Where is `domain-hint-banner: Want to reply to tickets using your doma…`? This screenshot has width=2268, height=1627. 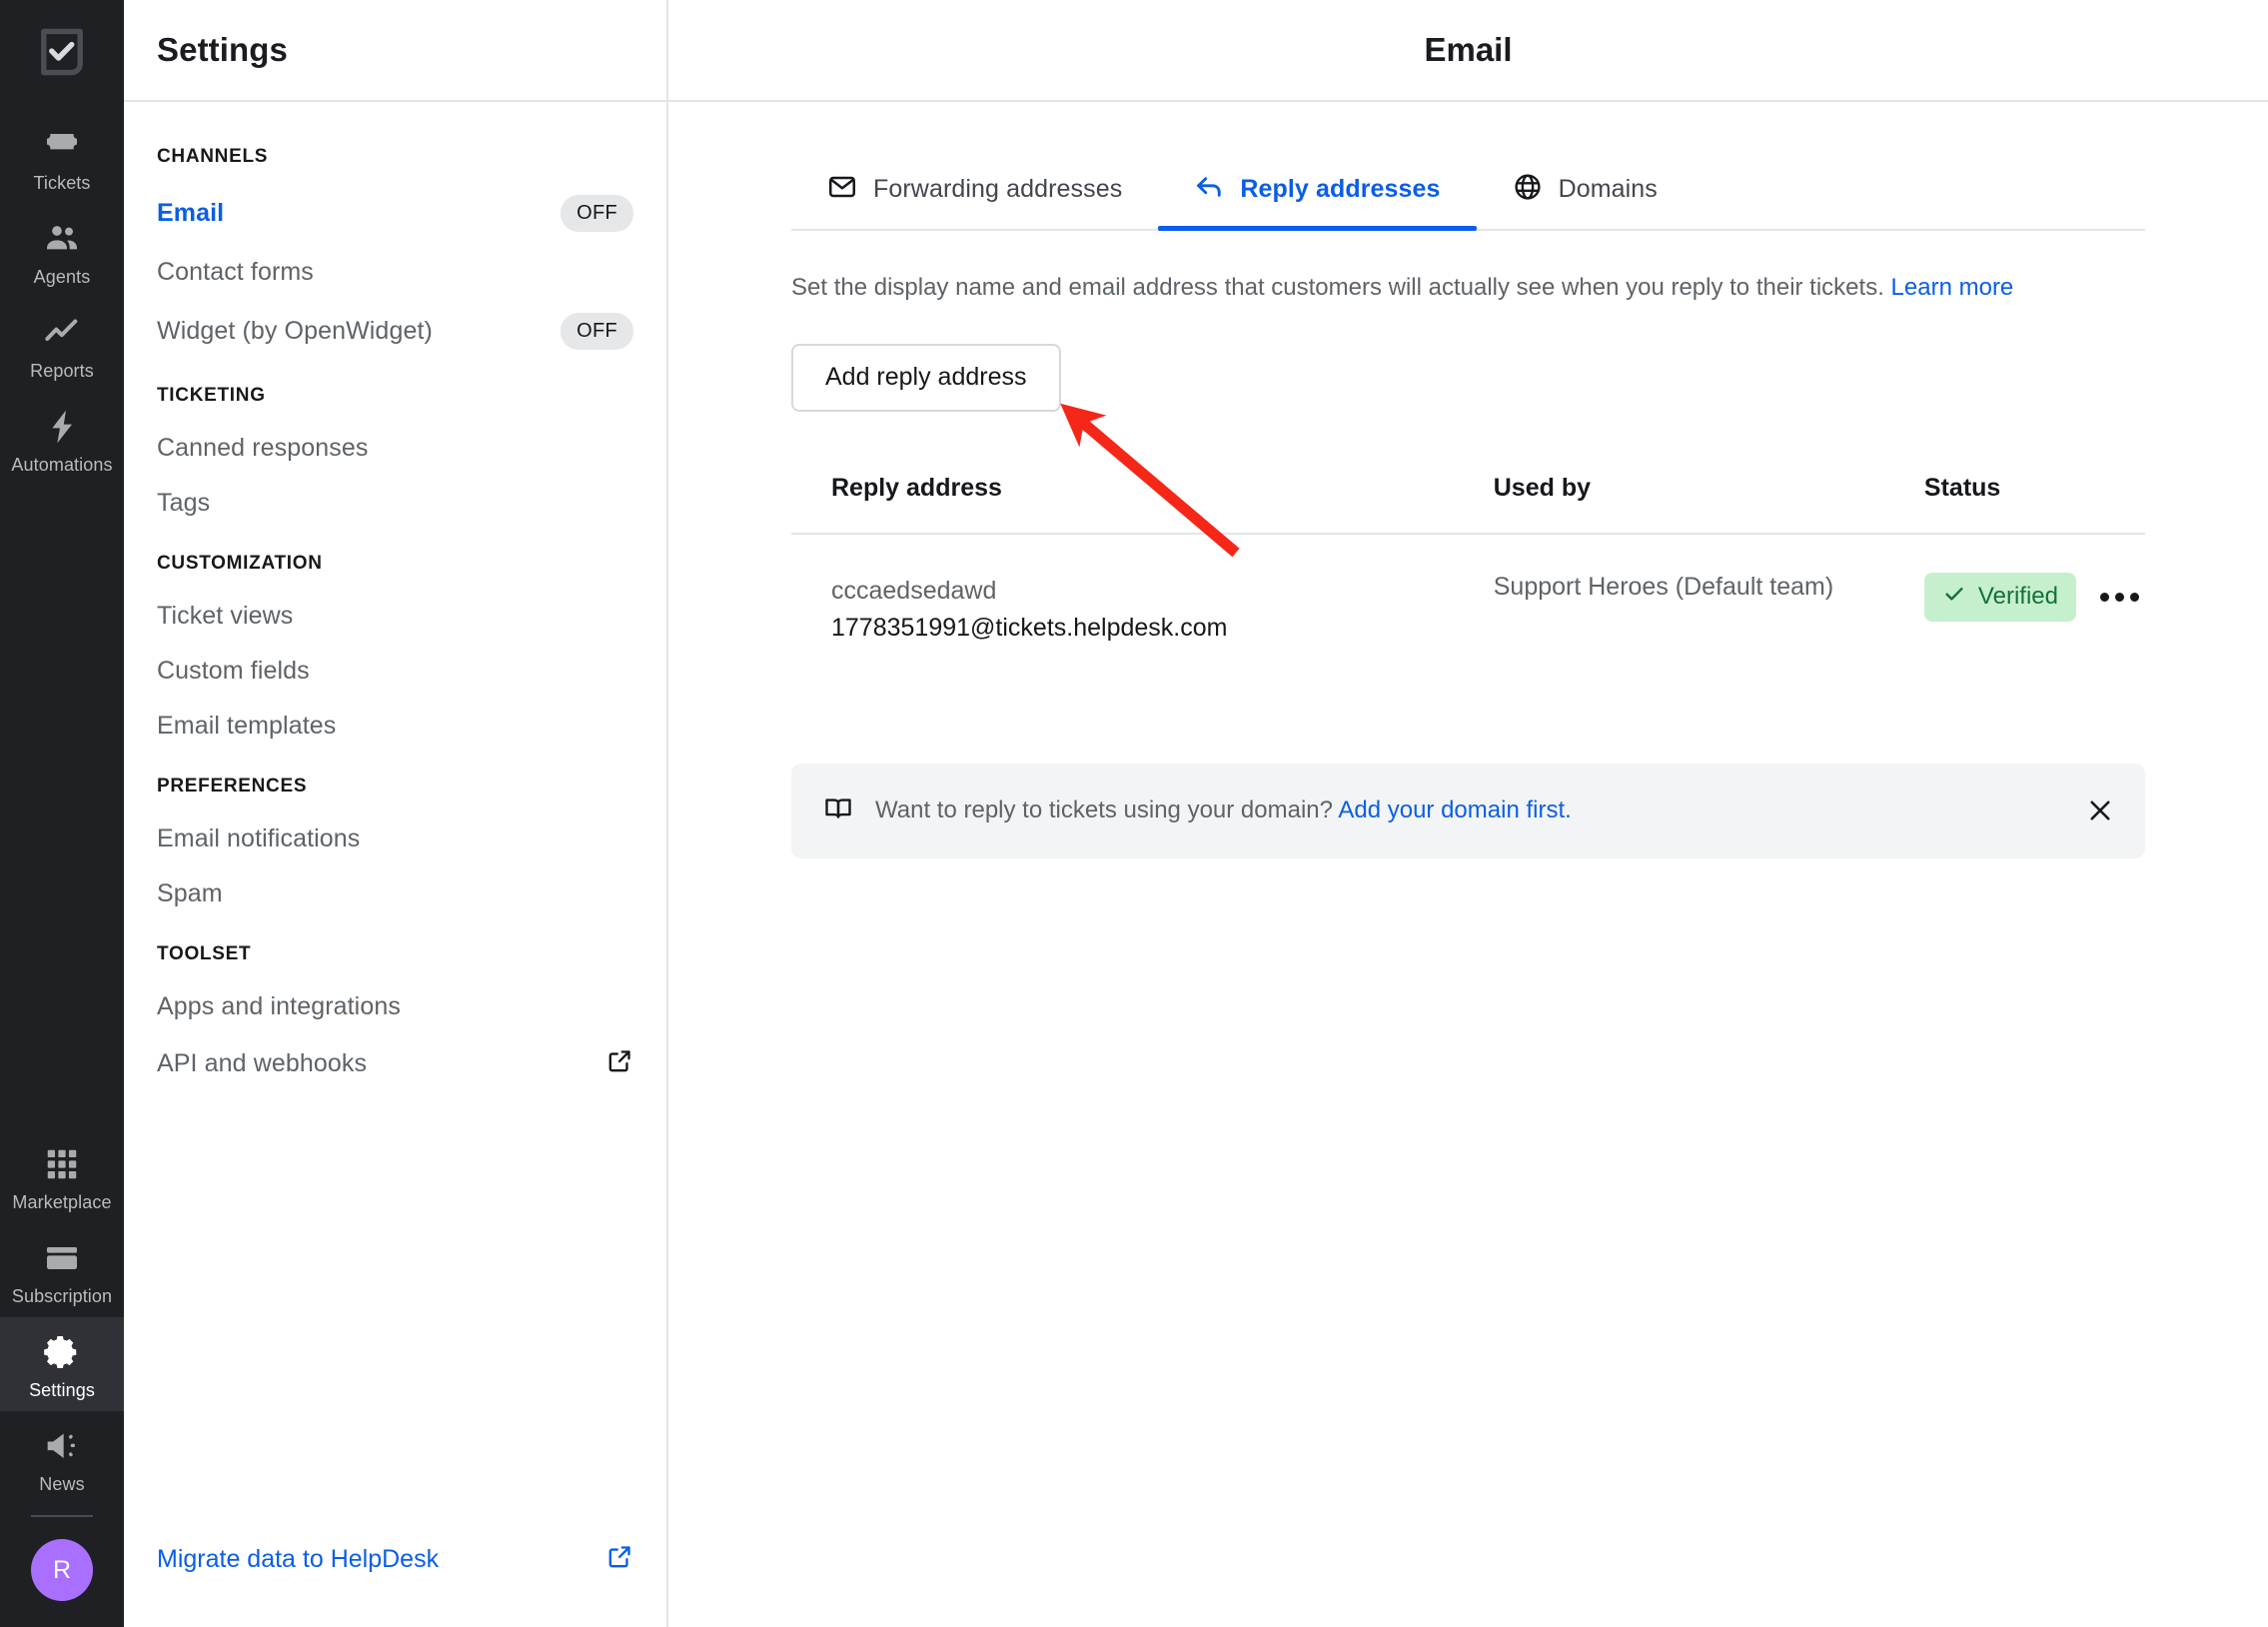
domain-hint-banner: Want to reply to tickets using your doma… is located at coordinates (1468, 810).